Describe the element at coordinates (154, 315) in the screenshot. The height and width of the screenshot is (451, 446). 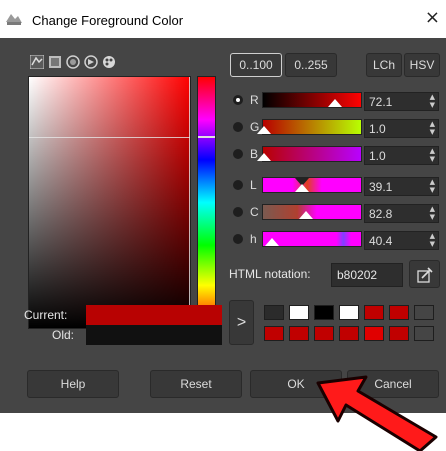
I see `current-color-swatch` at that location.